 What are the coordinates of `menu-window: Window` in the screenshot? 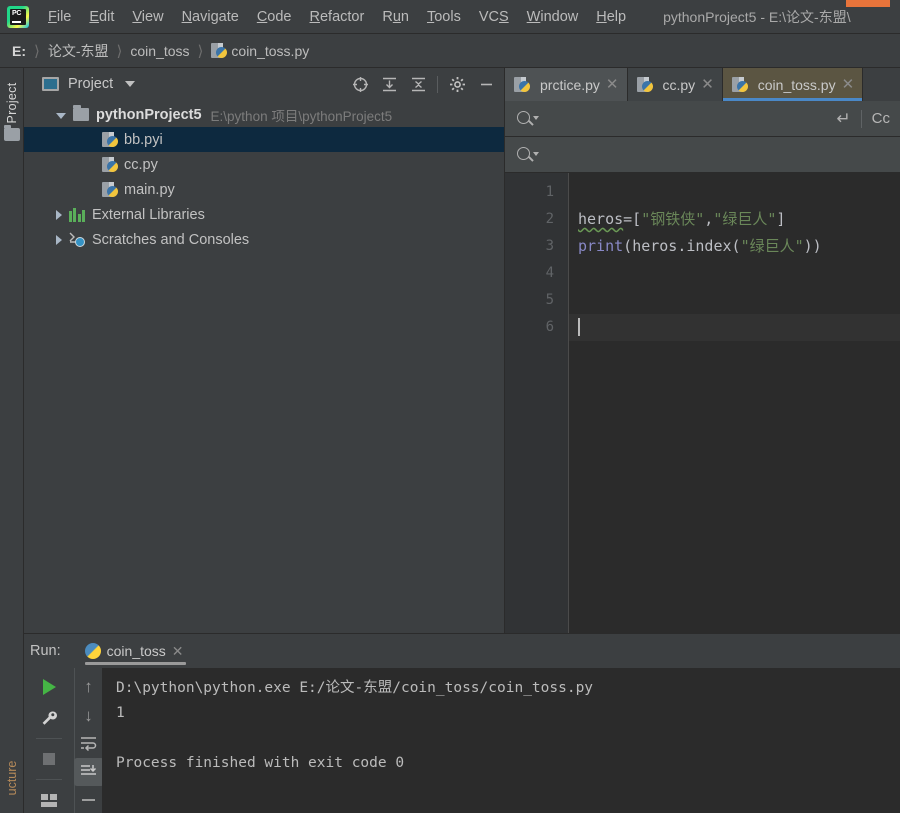 It's located at (553, 17).